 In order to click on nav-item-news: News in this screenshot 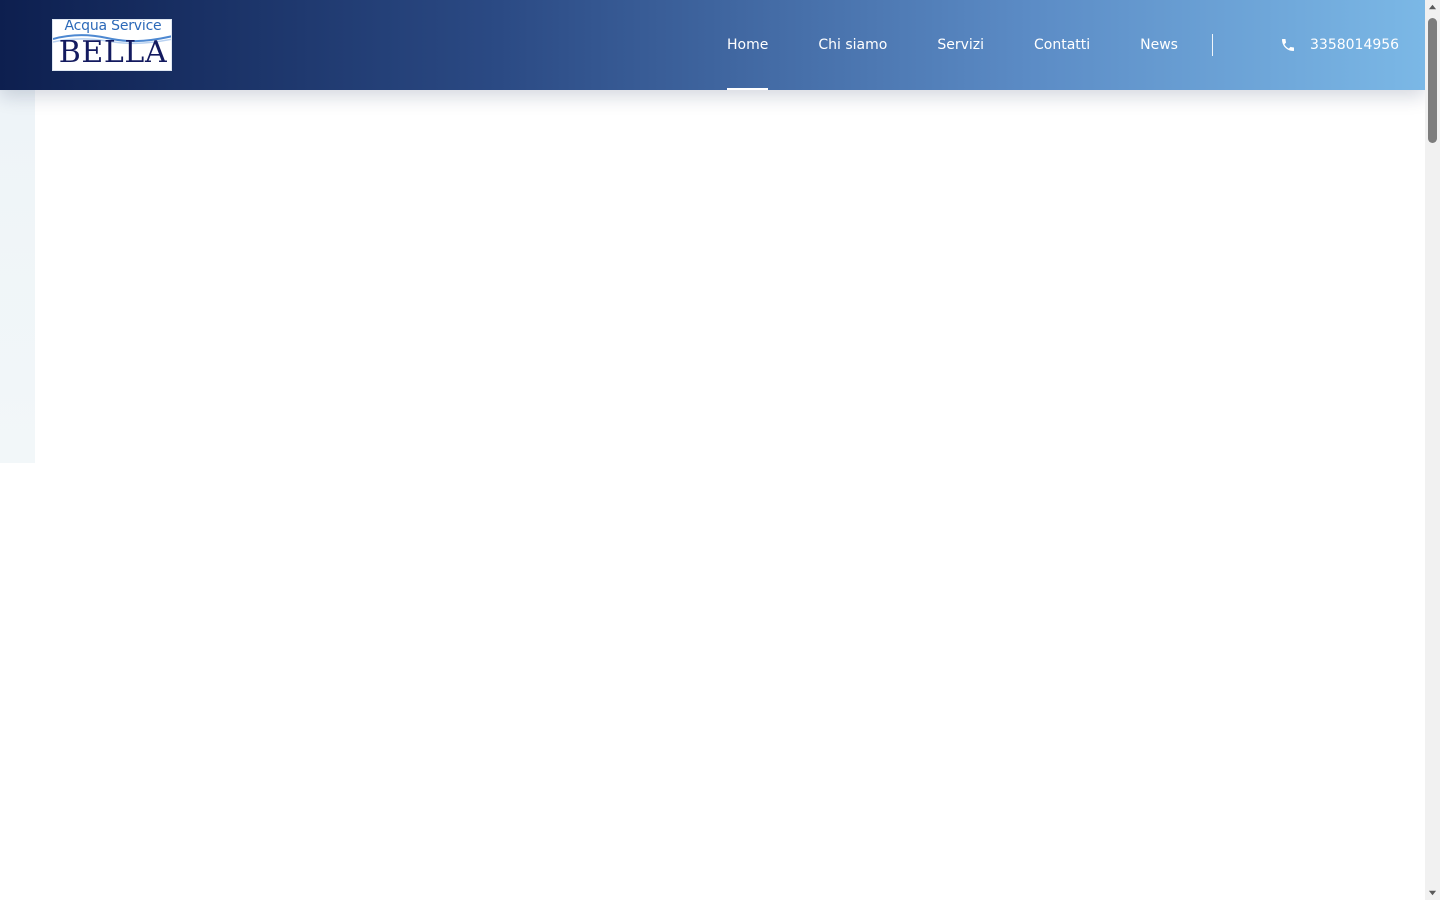, I will do `click(1159, 45)`.